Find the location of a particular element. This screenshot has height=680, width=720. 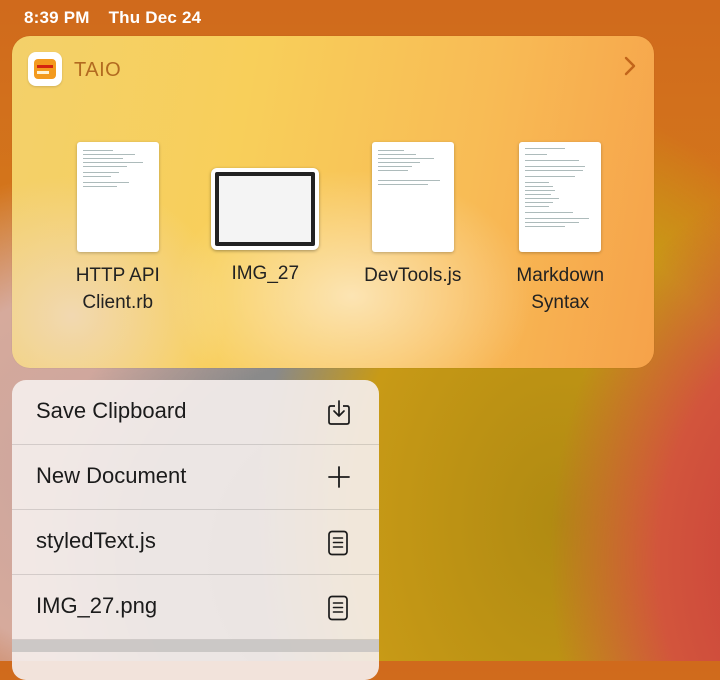

file-item: Markdown Syntax is located at coordinates (561, 229).